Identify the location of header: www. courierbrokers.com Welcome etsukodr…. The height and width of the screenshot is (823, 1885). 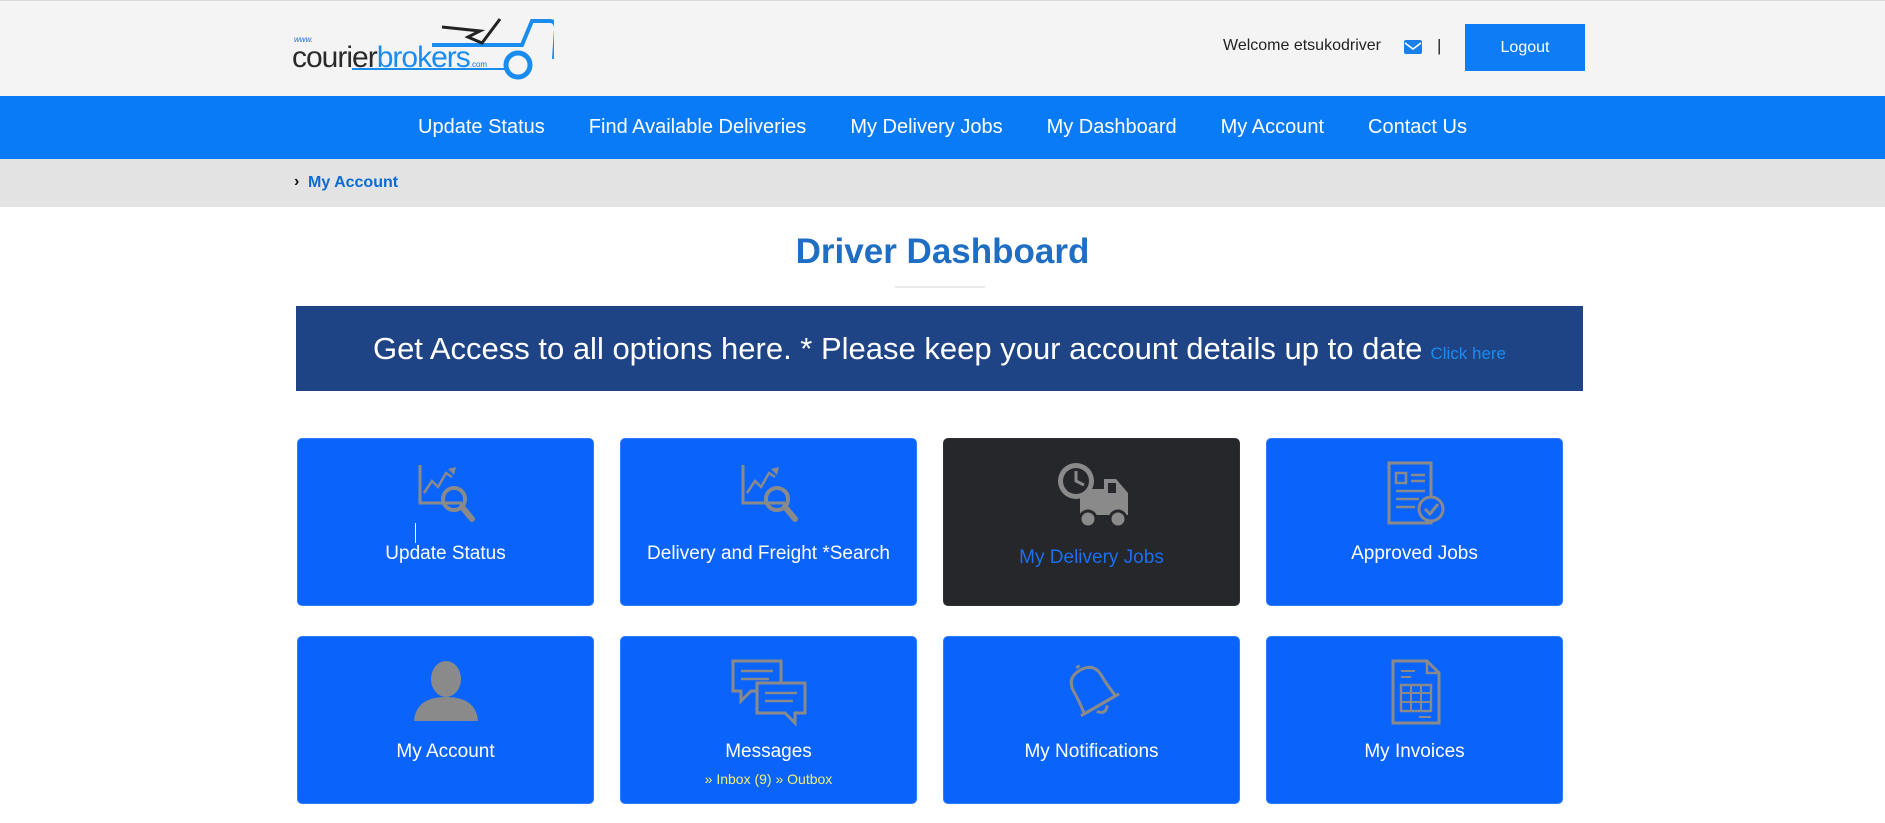
(942, 48).